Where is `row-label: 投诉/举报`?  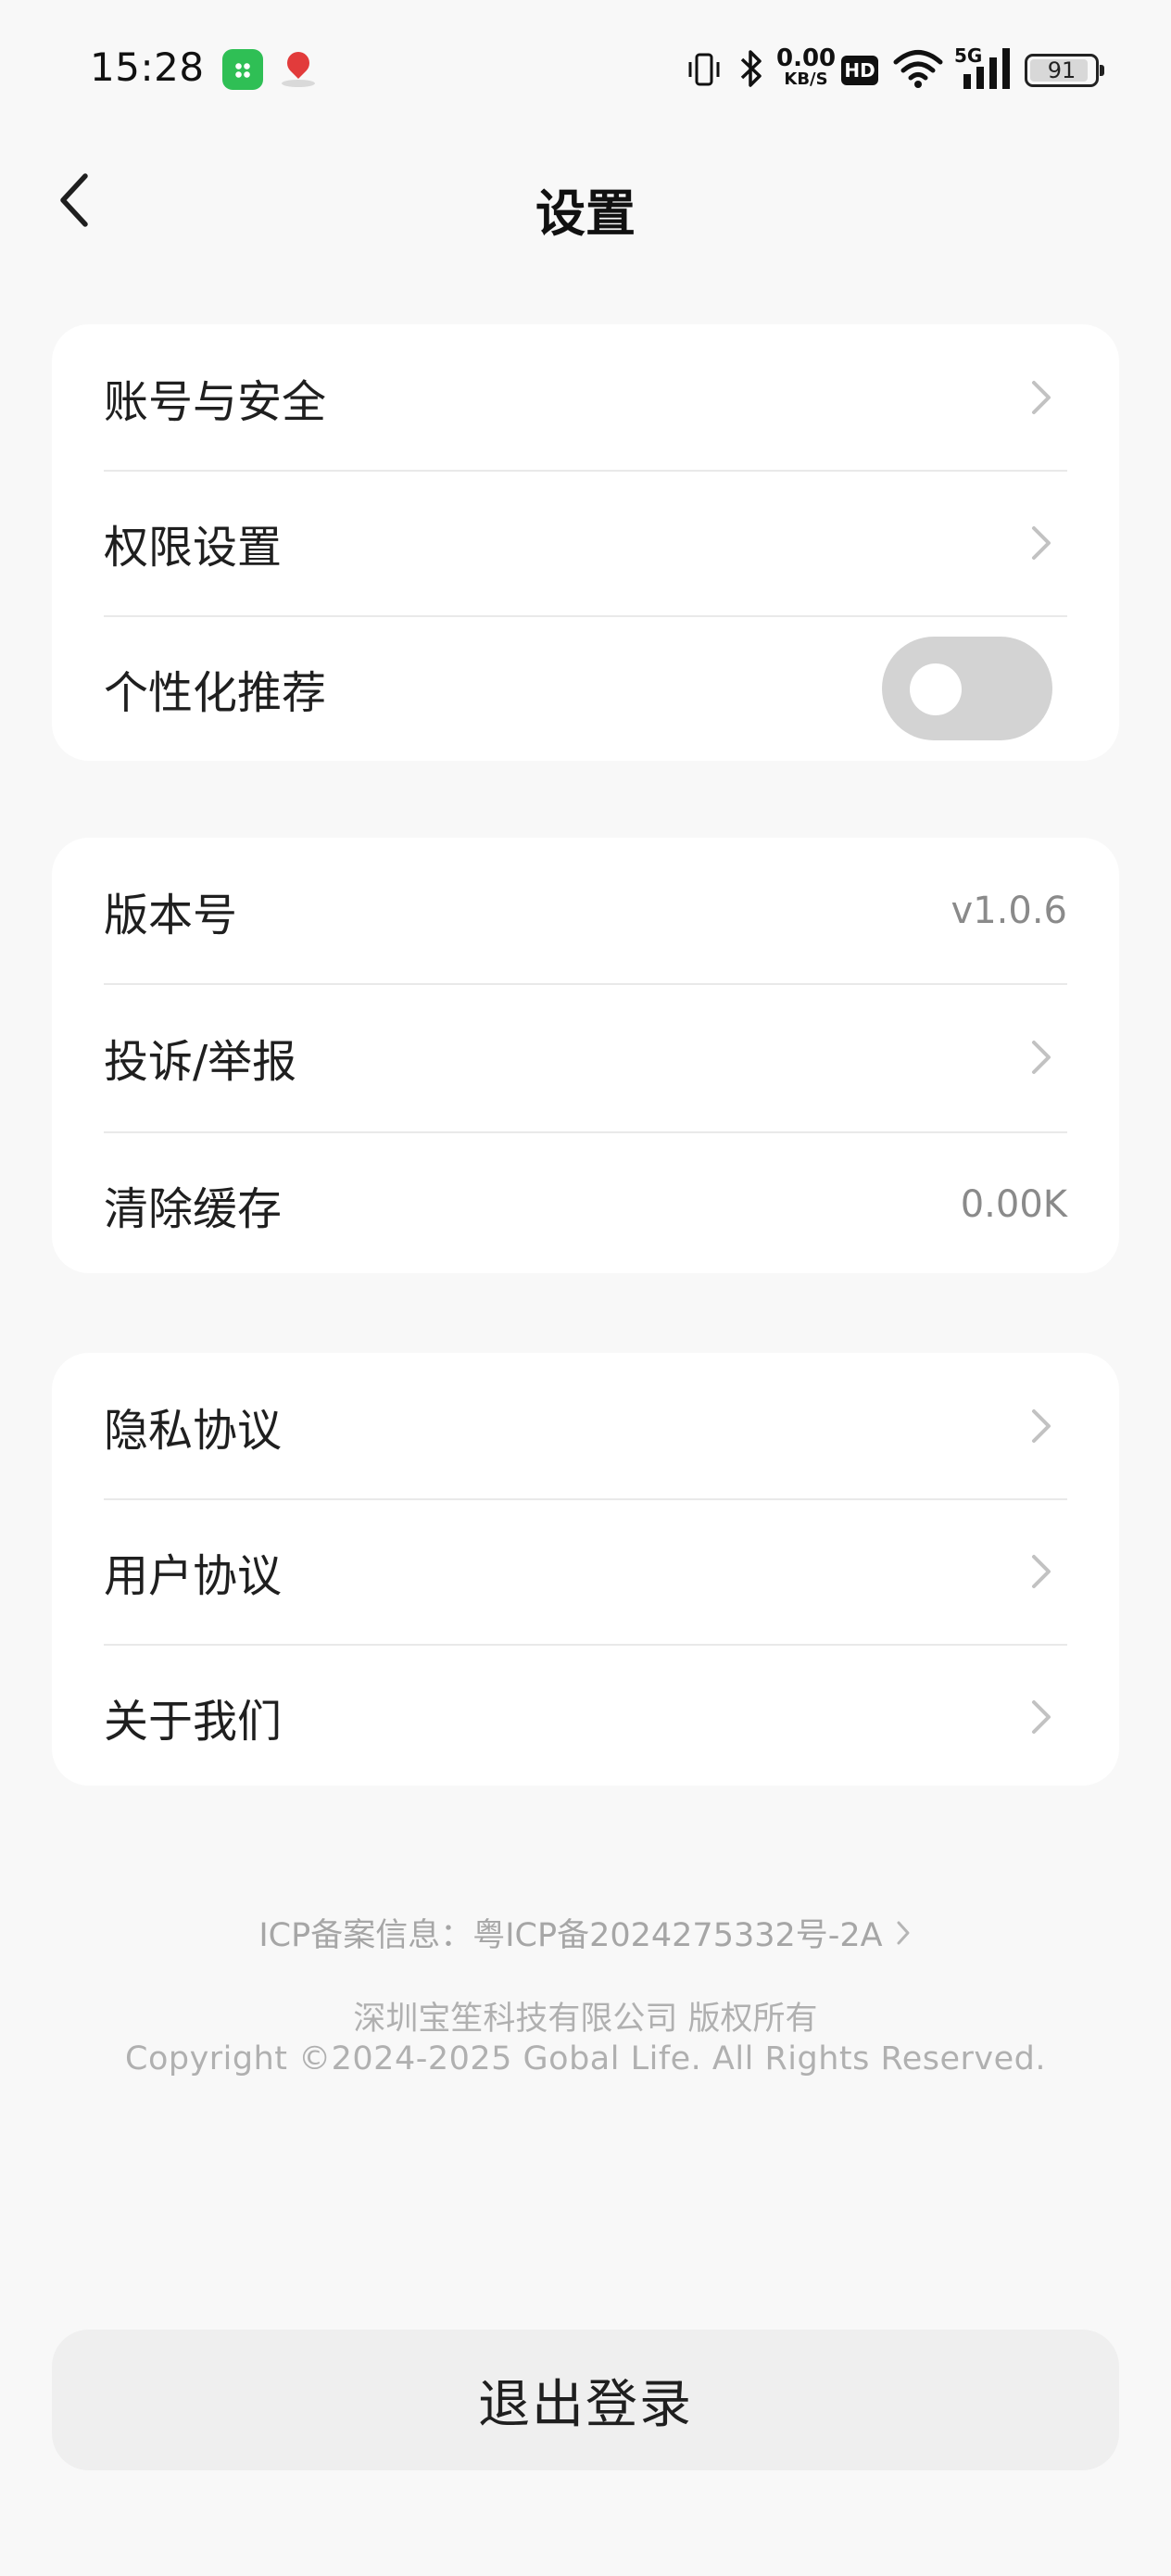
row-label: 投诉/举报 is located at coordinates (201, 1062).